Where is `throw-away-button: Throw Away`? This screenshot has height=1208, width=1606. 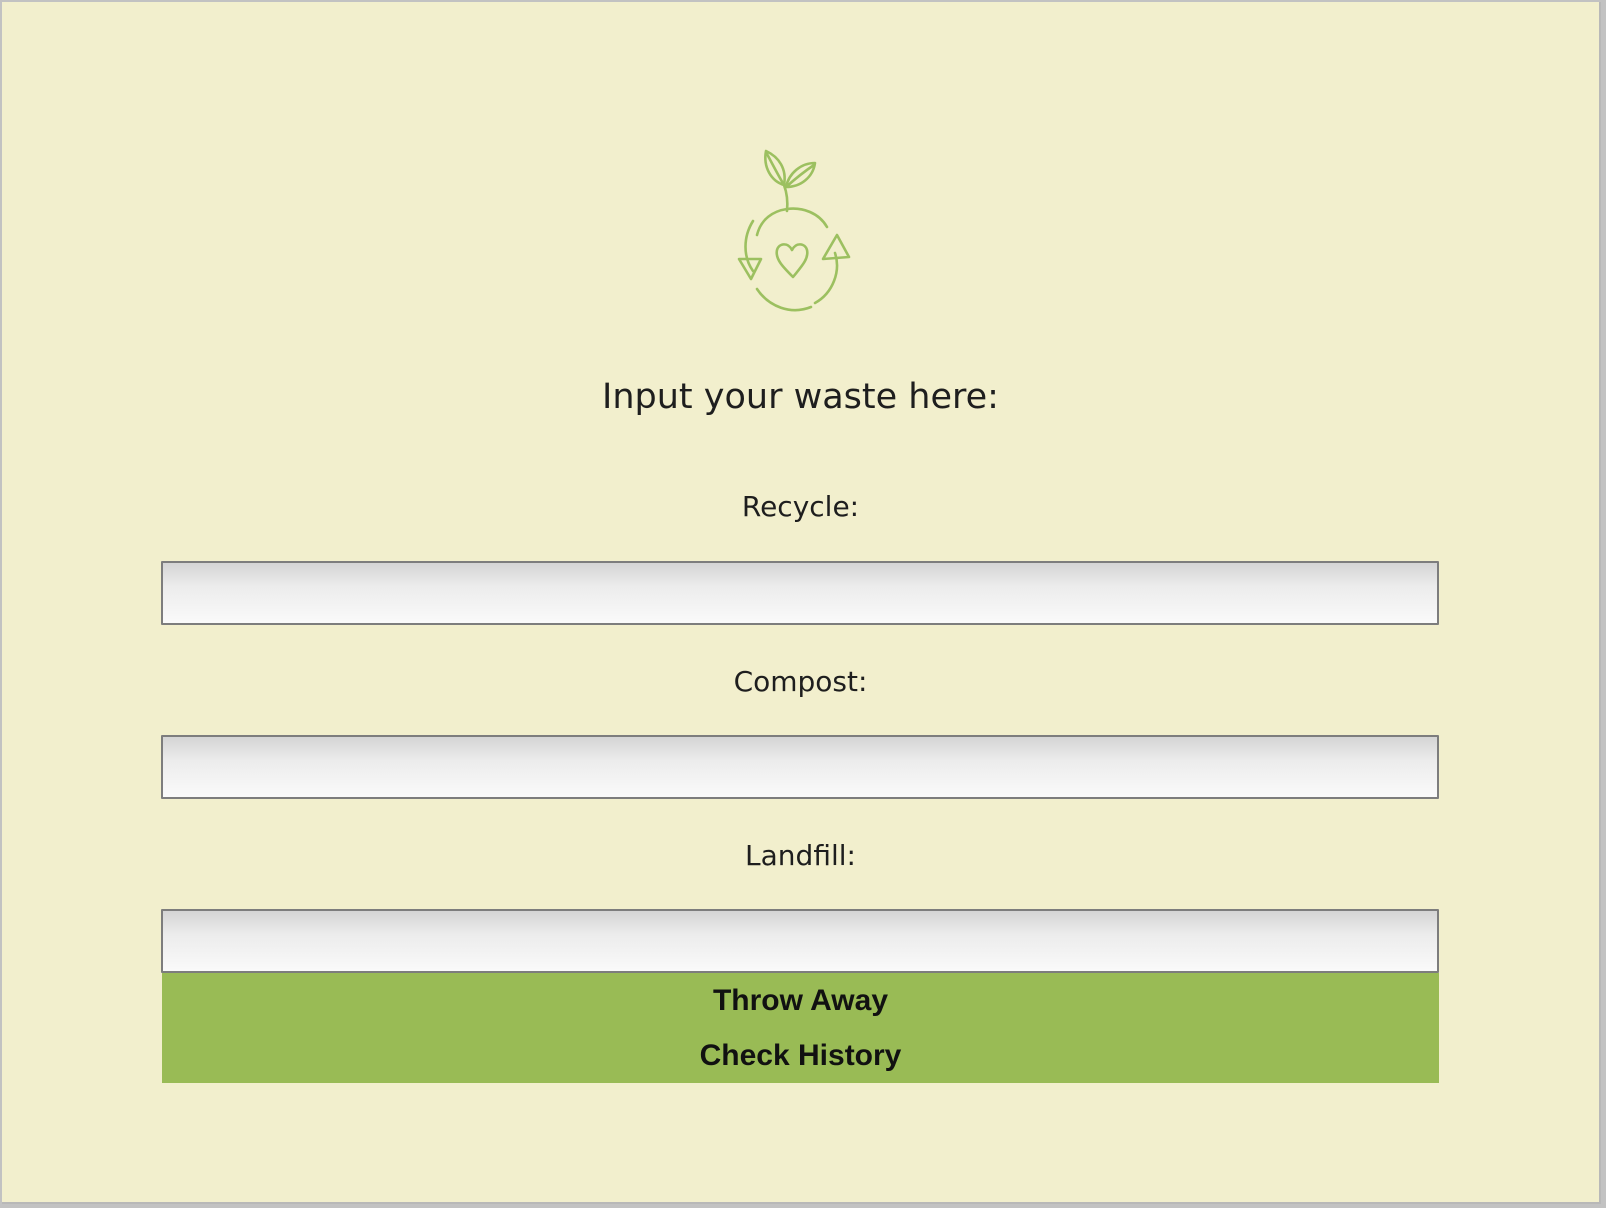 throw-away-button: Throw Away is located at coordinates (800, 1001).